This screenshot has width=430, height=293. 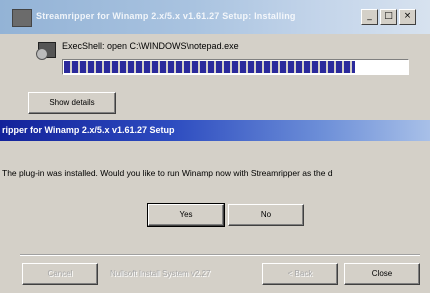 What do you see at coordinates (46, 49) in the screenshot?
I see `installer-icon` at bounding box center [46, 49].